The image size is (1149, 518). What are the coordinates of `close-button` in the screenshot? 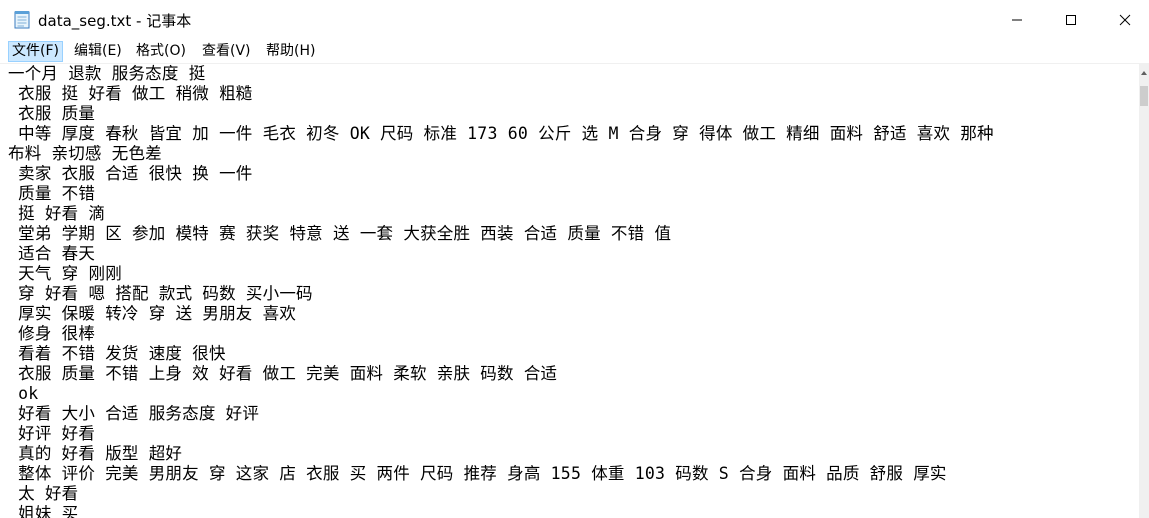 It's located at (1123, 20).